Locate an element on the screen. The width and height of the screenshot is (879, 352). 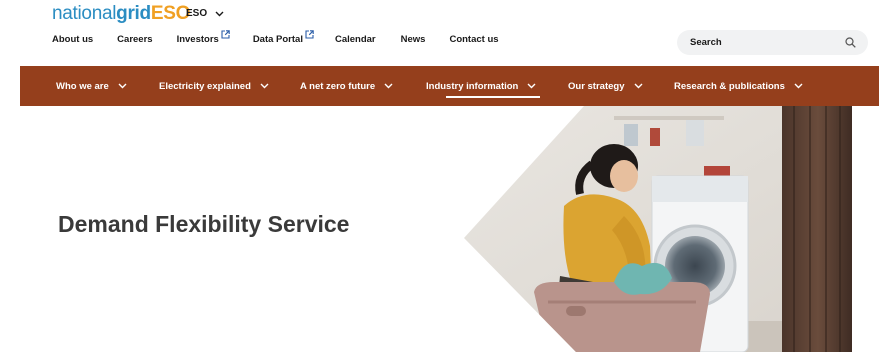
main-nav-our-strategy: Our strategy is located at coordinates (605, 86).